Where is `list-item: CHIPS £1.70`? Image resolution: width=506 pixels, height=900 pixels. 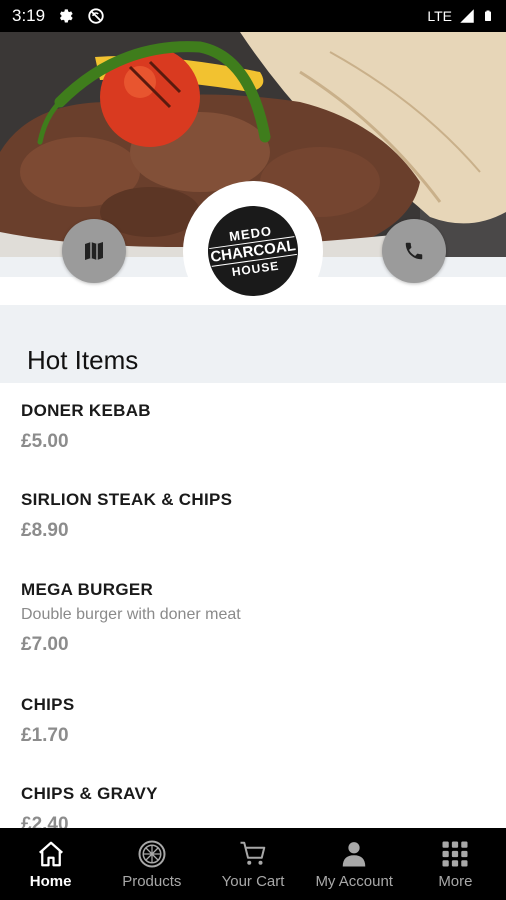
list-item: CHIPS £1.70 is located at coordinates (47, 721).